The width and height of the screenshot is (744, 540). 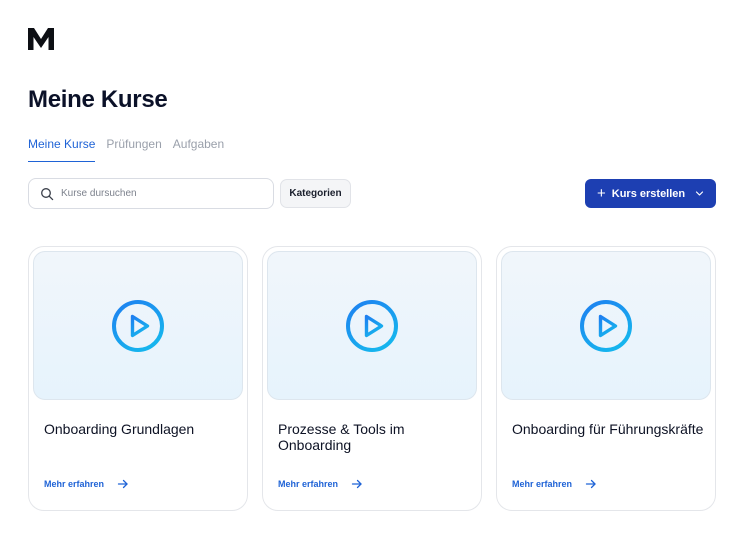 I want to click on chevron-down-icon, so click(x=699, y=193).